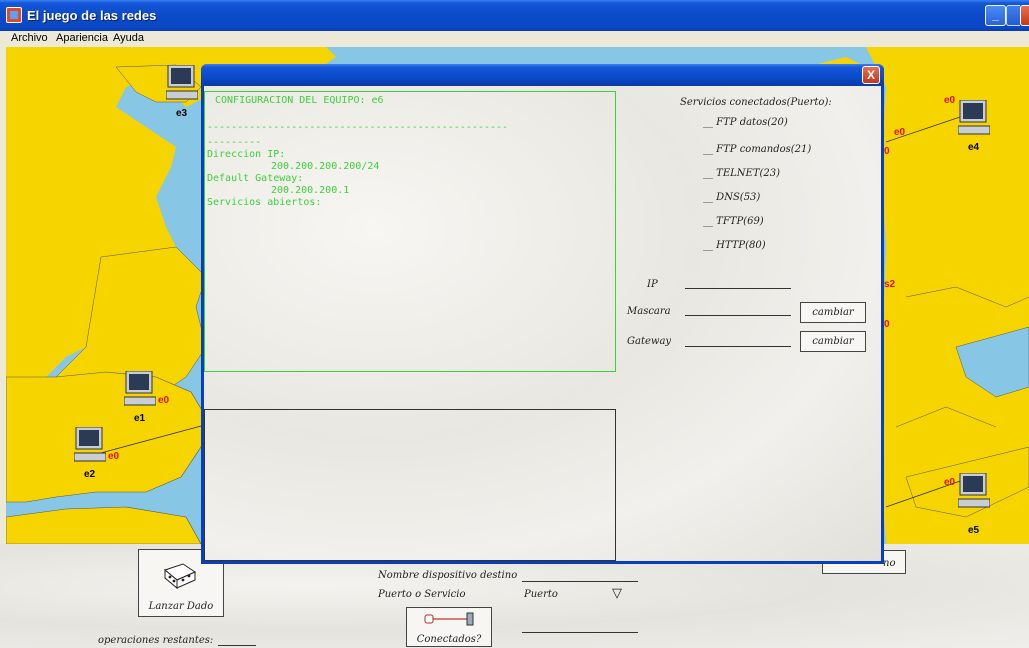 This screenshot has width=1029, height=648. Describe the element at coordinates (325, 166) in the screenshot. I see `ip-address-value: 200.200.200.200/24` at that location.